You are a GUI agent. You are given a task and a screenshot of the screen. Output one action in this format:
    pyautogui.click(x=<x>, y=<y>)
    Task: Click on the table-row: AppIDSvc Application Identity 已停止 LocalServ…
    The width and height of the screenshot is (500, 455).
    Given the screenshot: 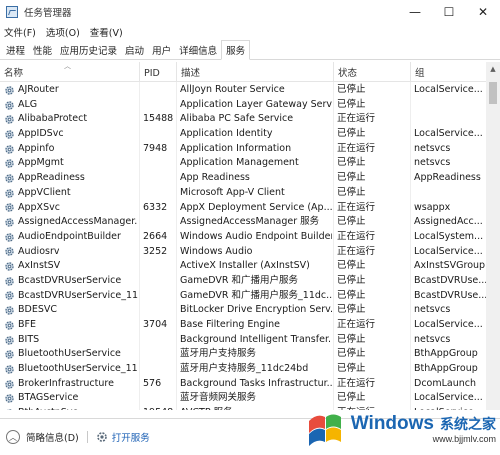 What is the action you would take?
    pyautogui.click(x=243, y=134)
    